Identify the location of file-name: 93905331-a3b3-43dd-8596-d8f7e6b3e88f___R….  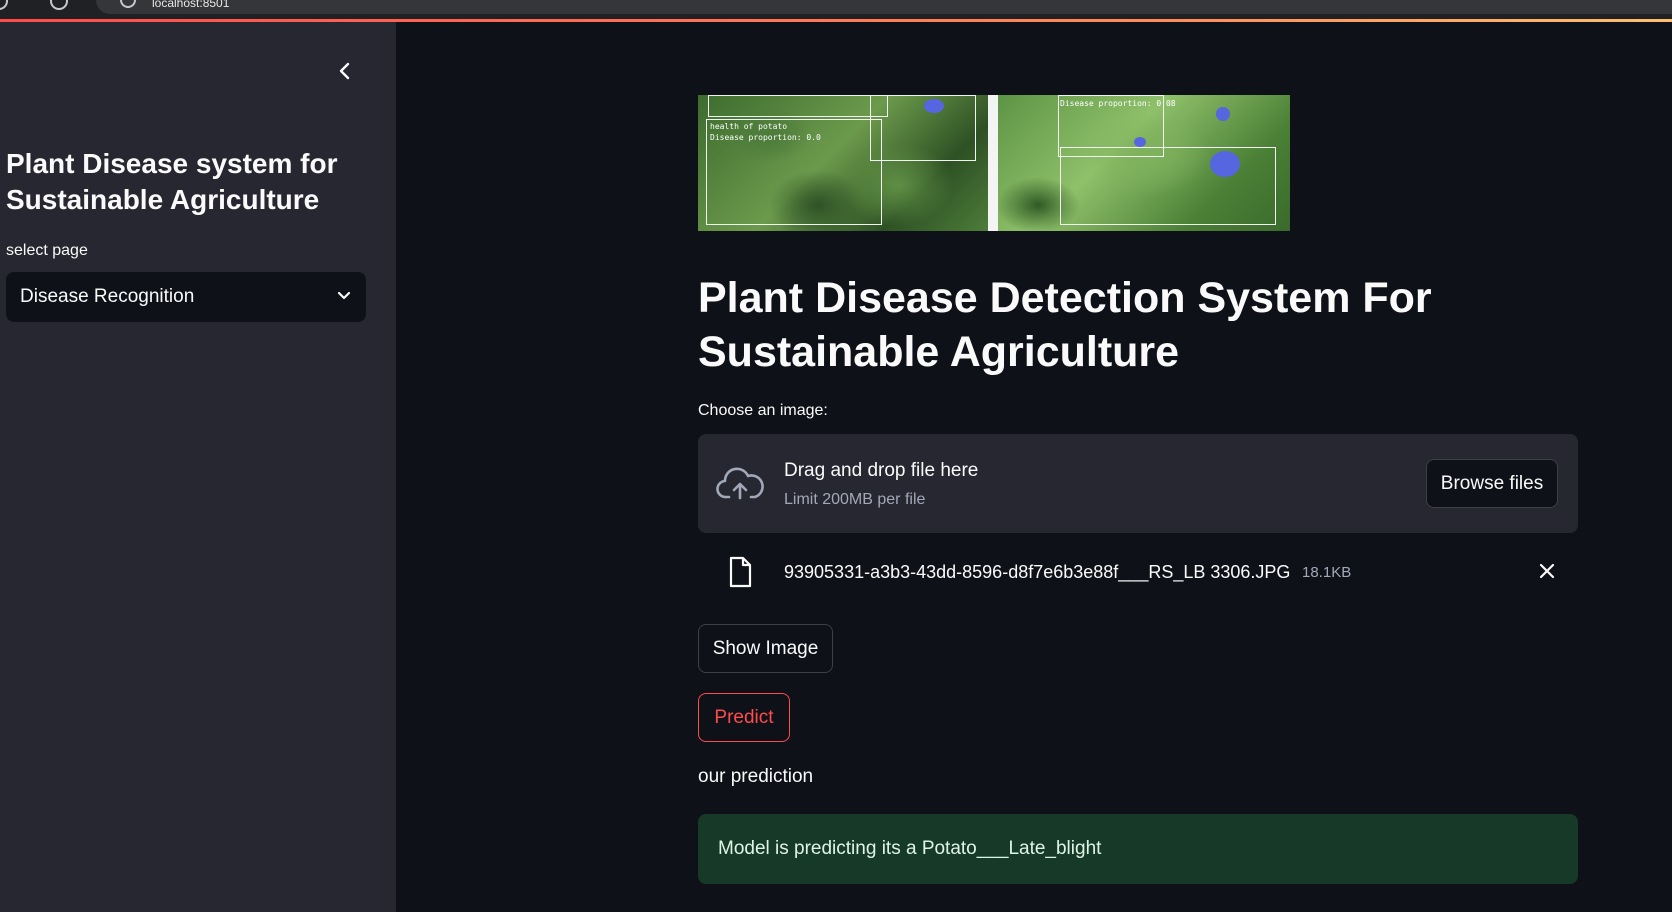
(1037, 572).